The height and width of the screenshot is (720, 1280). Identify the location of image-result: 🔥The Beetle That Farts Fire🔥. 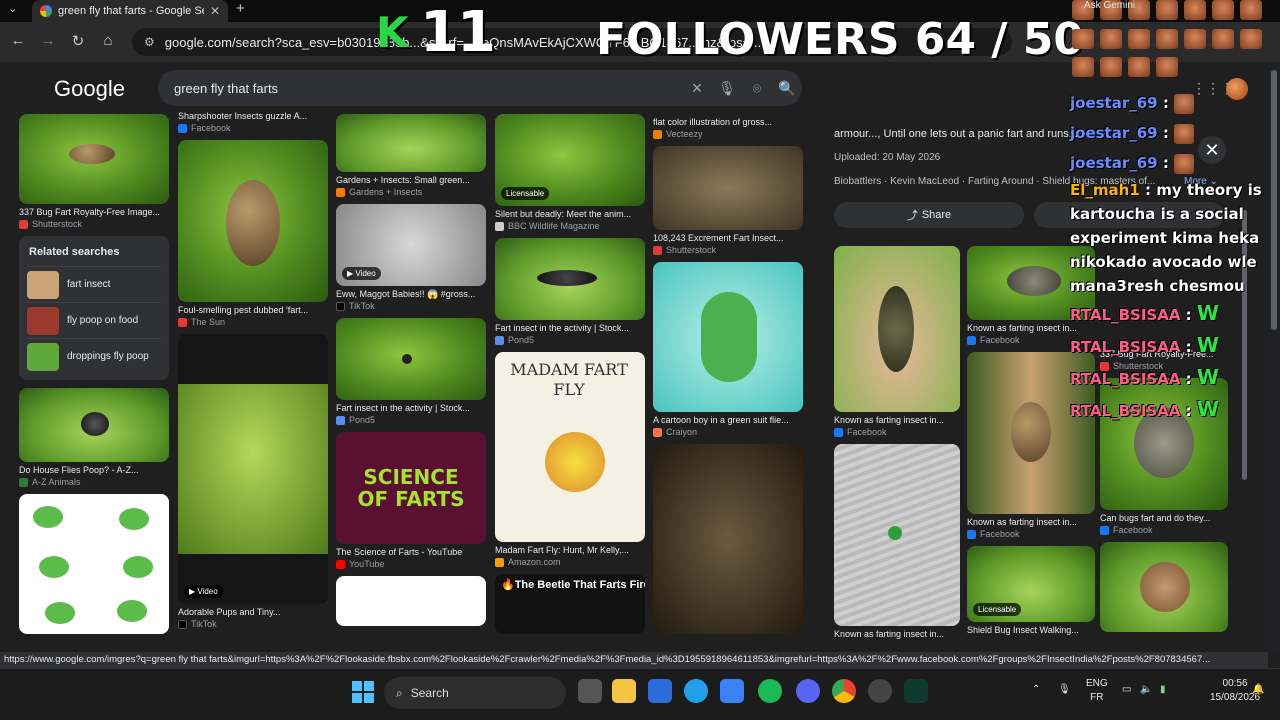
(570, 604).